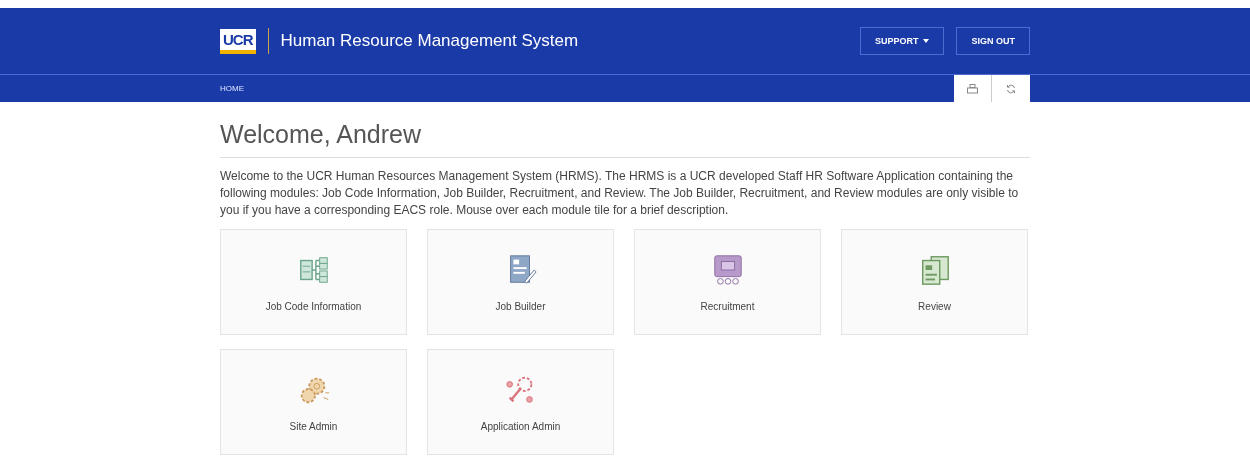  What do you see at coordinates (313, 282) in the screenshot?
I see `module-tile: Job Code Information` at bounding box center [313, 282].